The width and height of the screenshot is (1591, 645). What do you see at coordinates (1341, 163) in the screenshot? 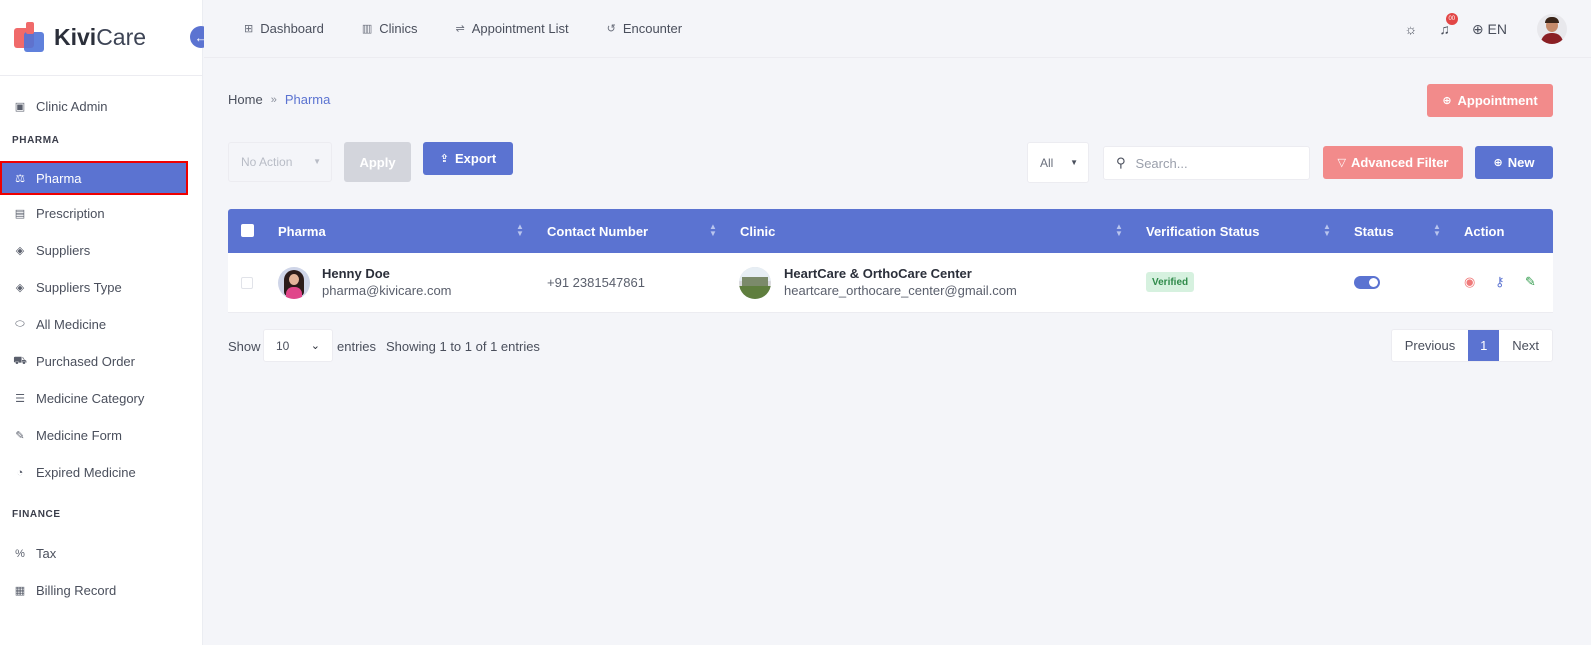
I see `filter-icon: ▽` at bounding box center [1341, 163].